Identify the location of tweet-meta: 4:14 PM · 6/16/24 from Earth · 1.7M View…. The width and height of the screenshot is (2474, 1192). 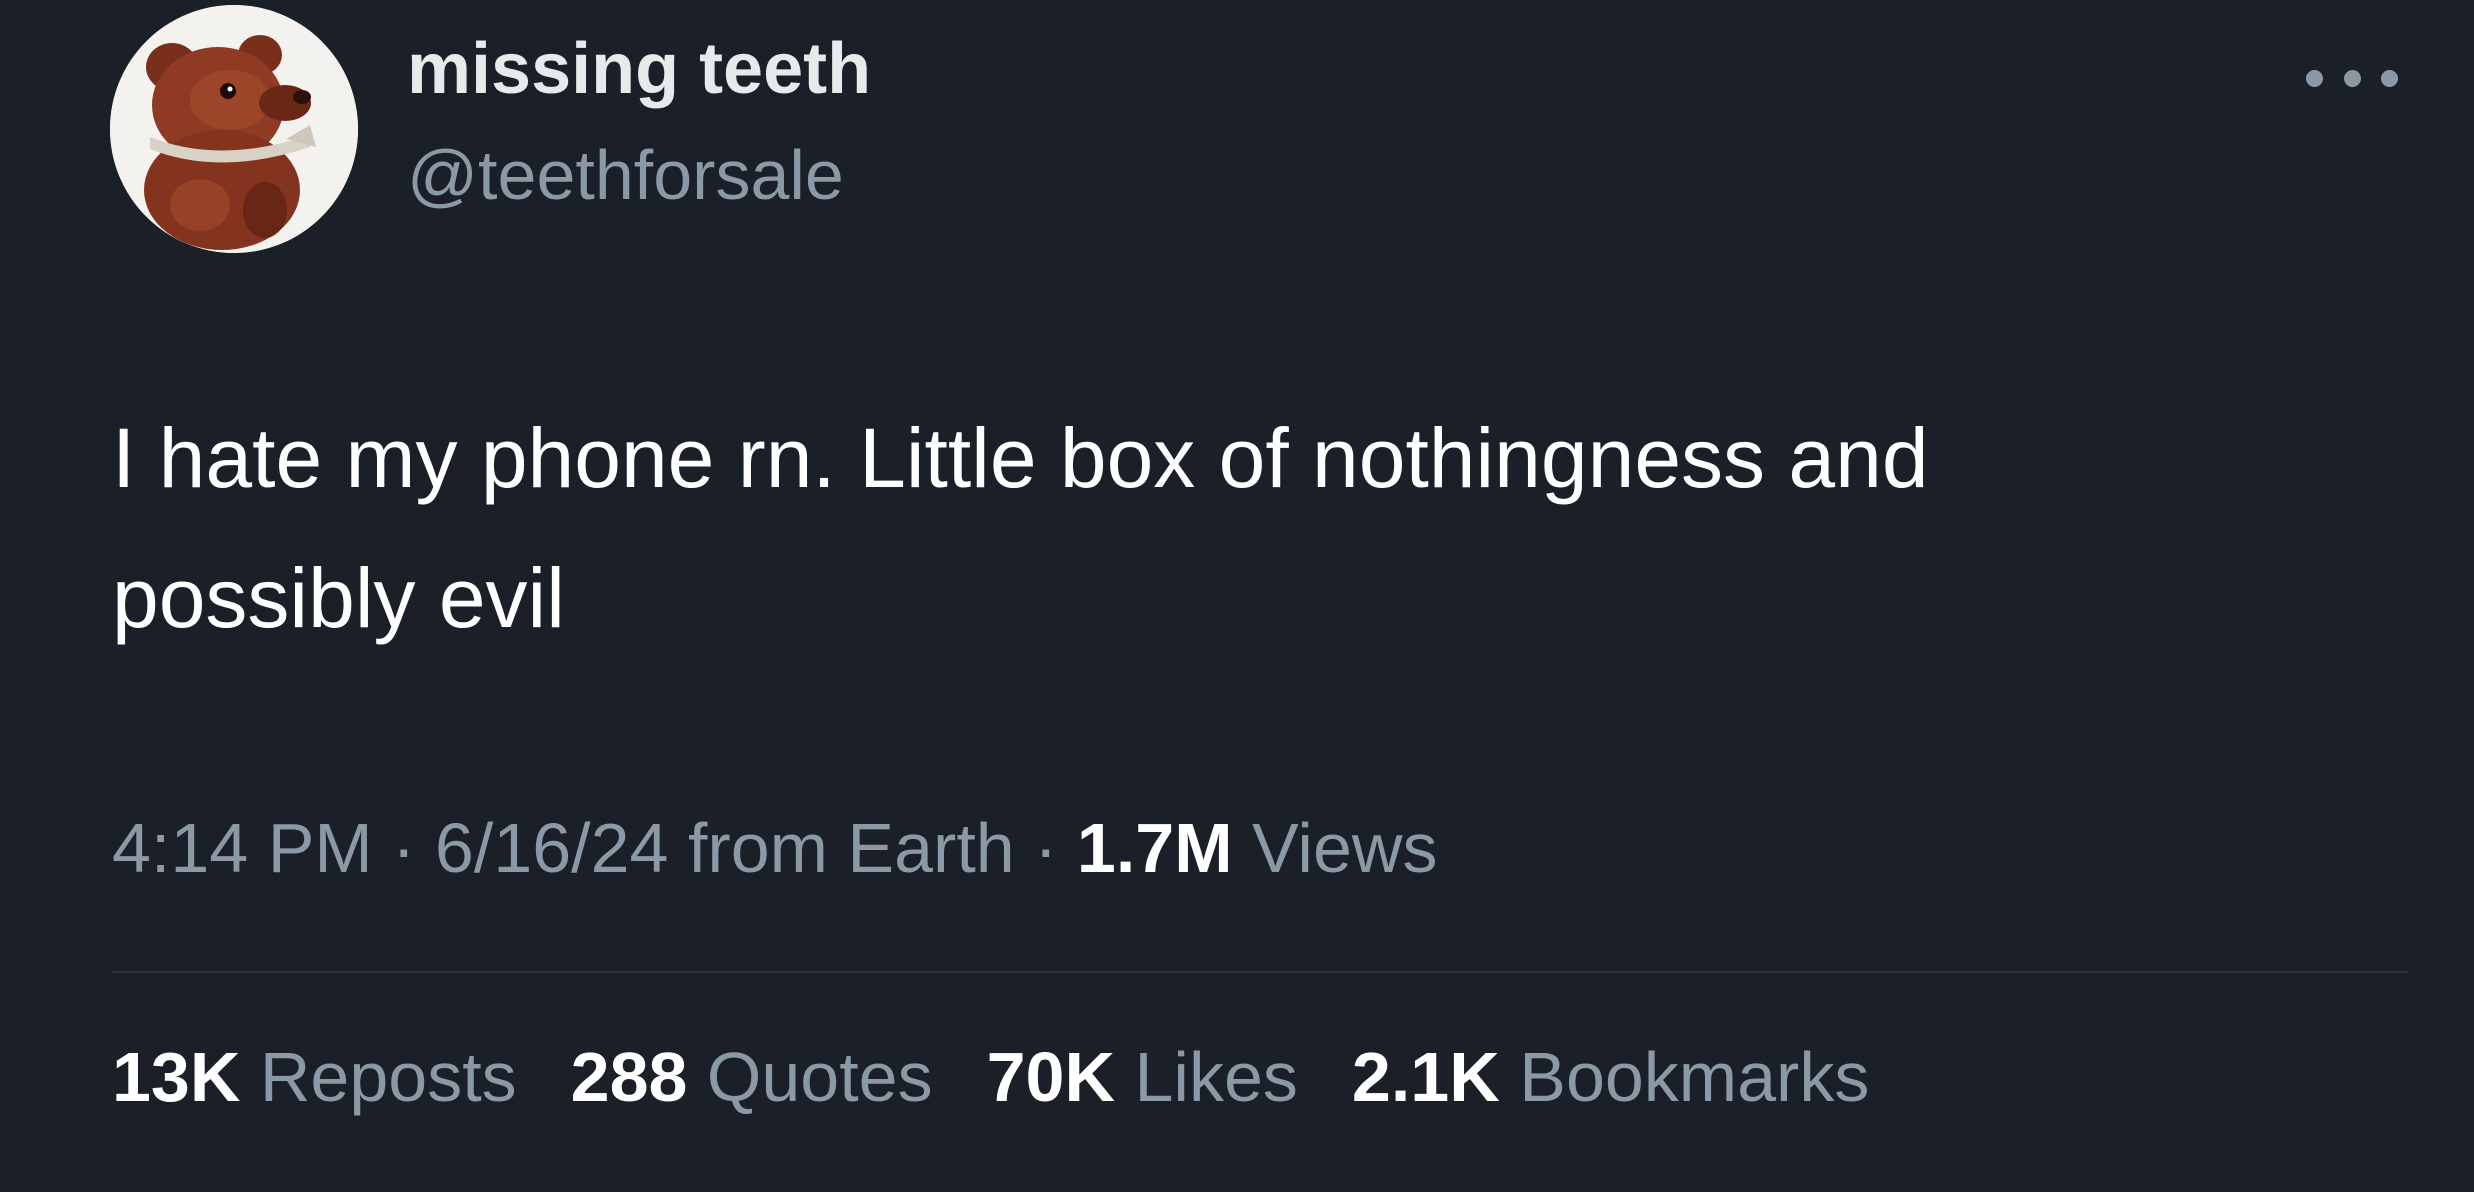
(774, 848).